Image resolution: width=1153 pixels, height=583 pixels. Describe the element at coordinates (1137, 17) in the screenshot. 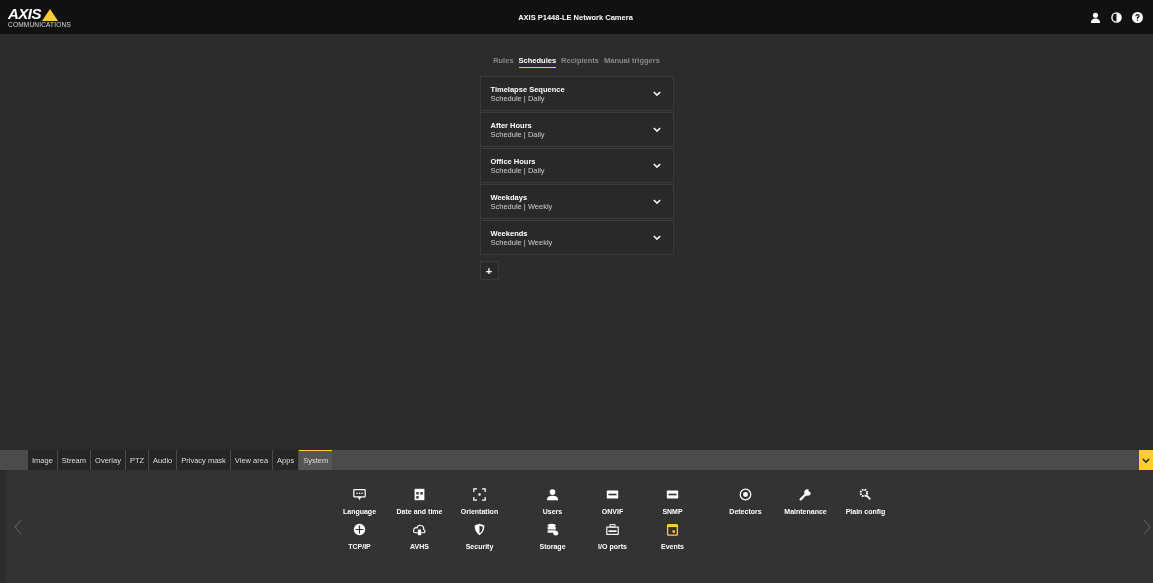

I see `help-icon` at that location.